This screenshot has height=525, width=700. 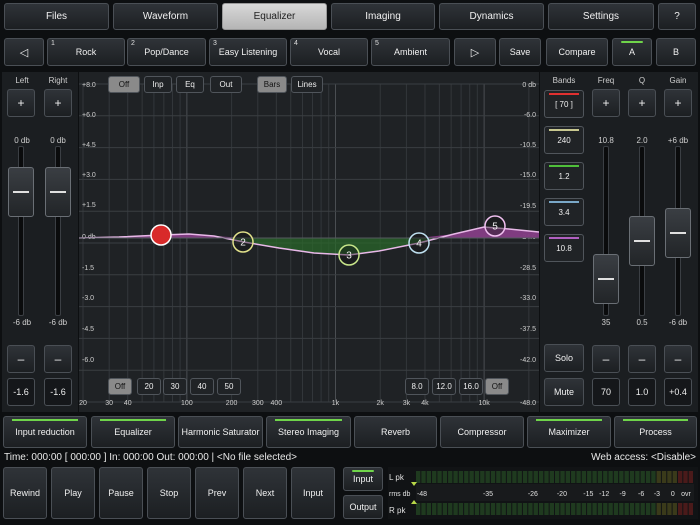 I want to click on tab-dynamics: Dynamics, so click(x=491, y=16).